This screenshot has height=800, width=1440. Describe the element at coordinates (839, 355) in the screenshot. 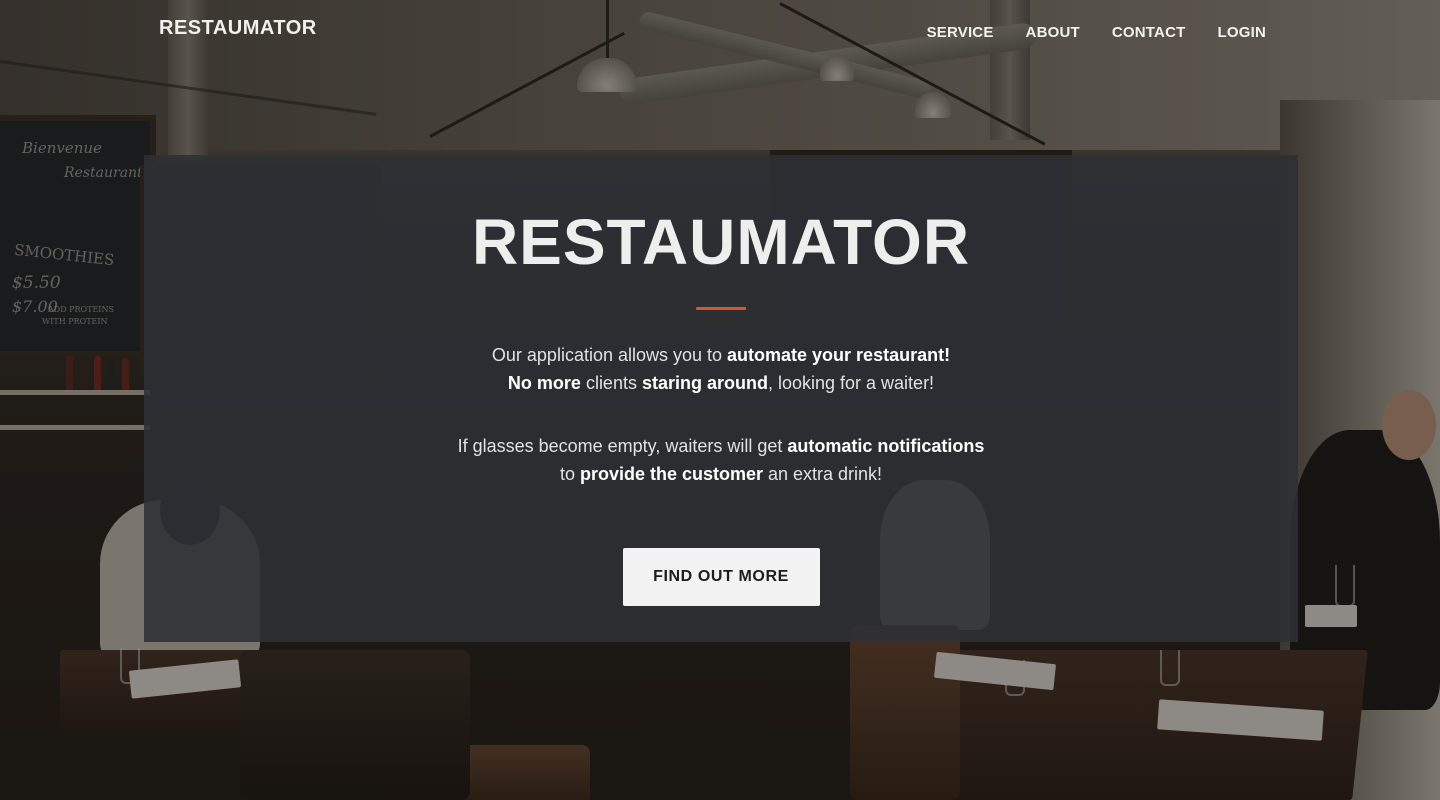

I see `description-emphasis: automate your restaurant!` at that location.